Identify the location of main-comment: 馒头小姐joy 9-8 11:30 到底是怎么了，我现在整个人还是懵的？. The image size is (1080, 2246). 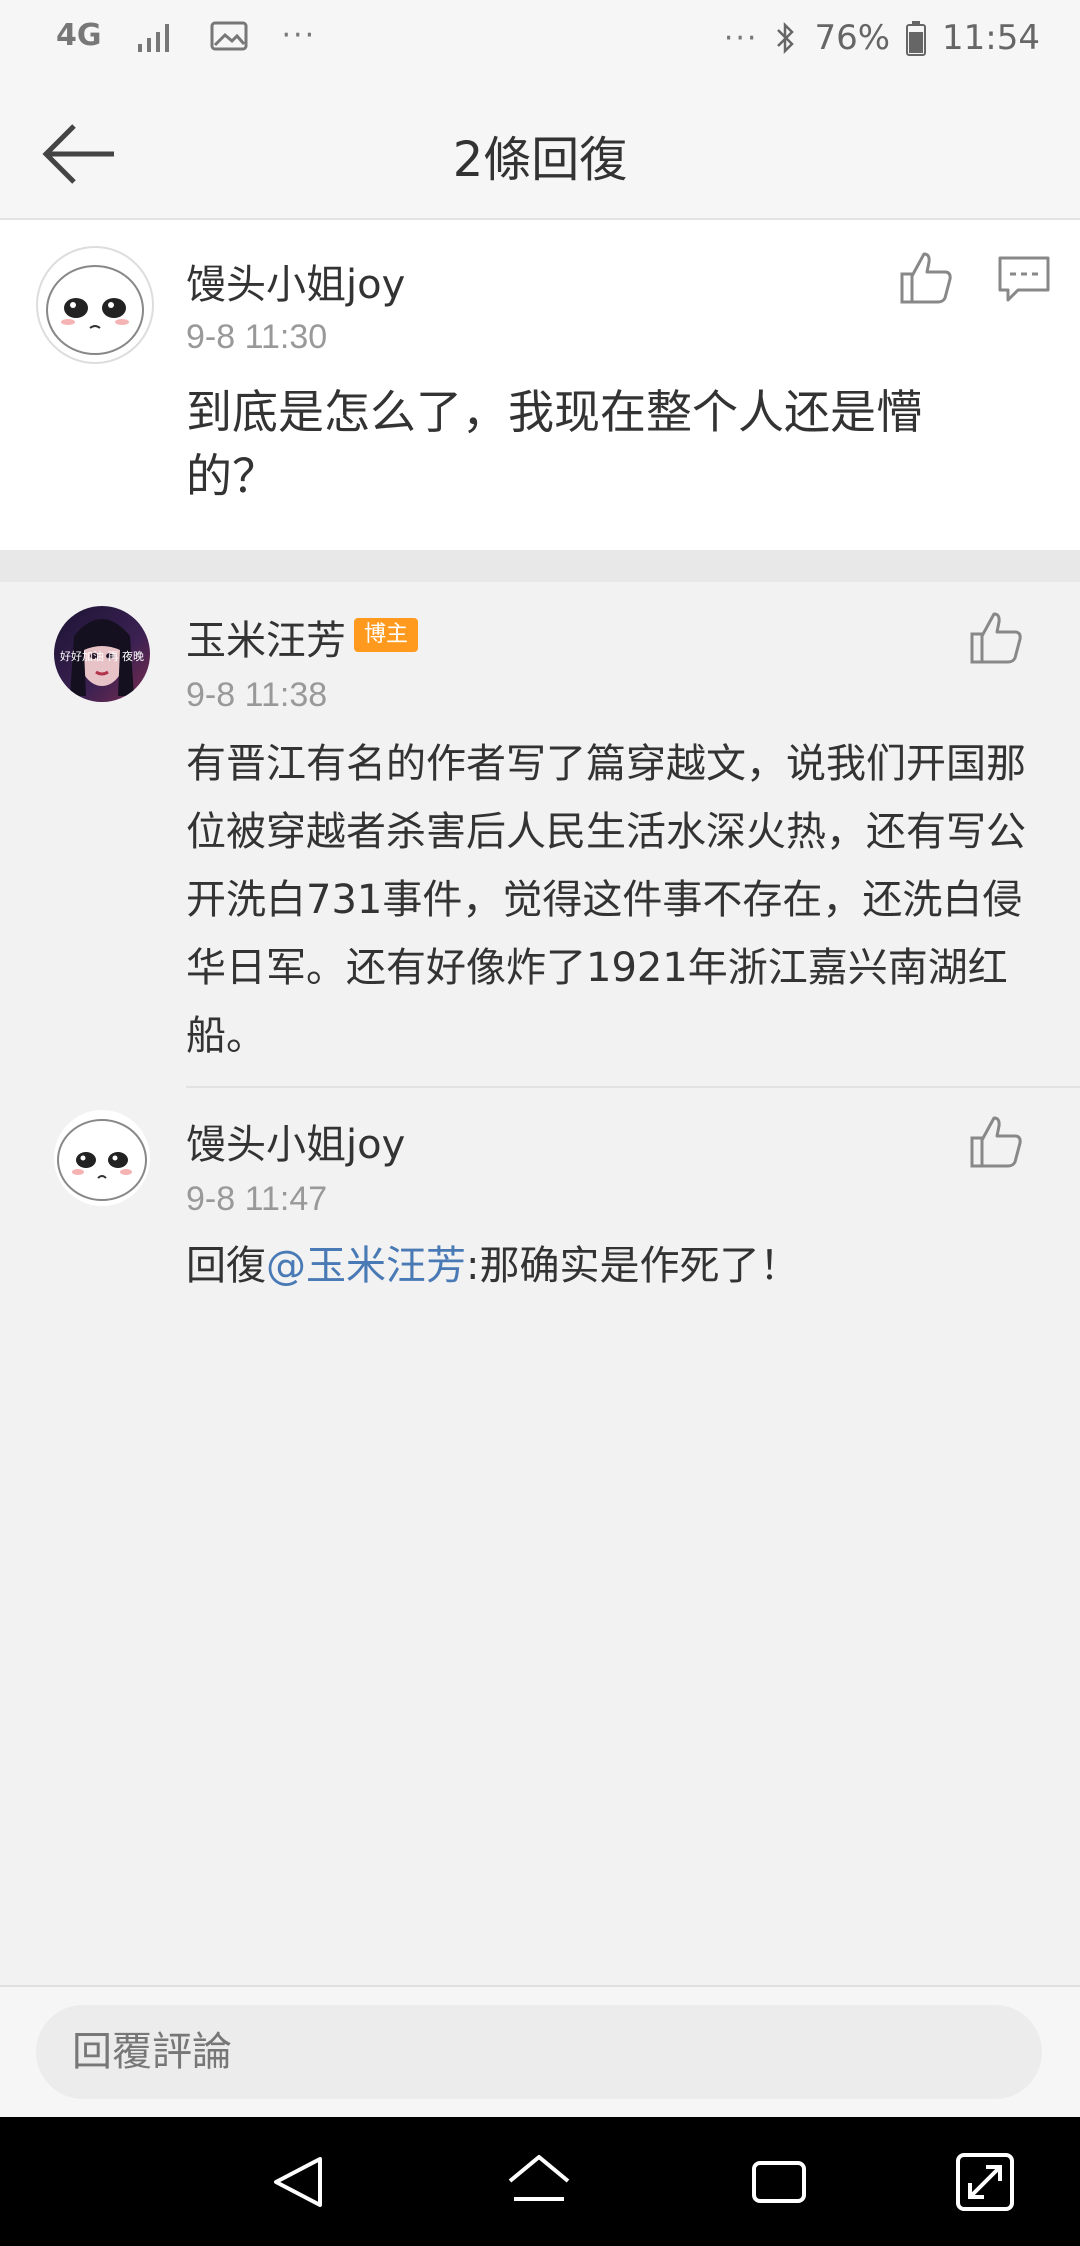
(540, 385).